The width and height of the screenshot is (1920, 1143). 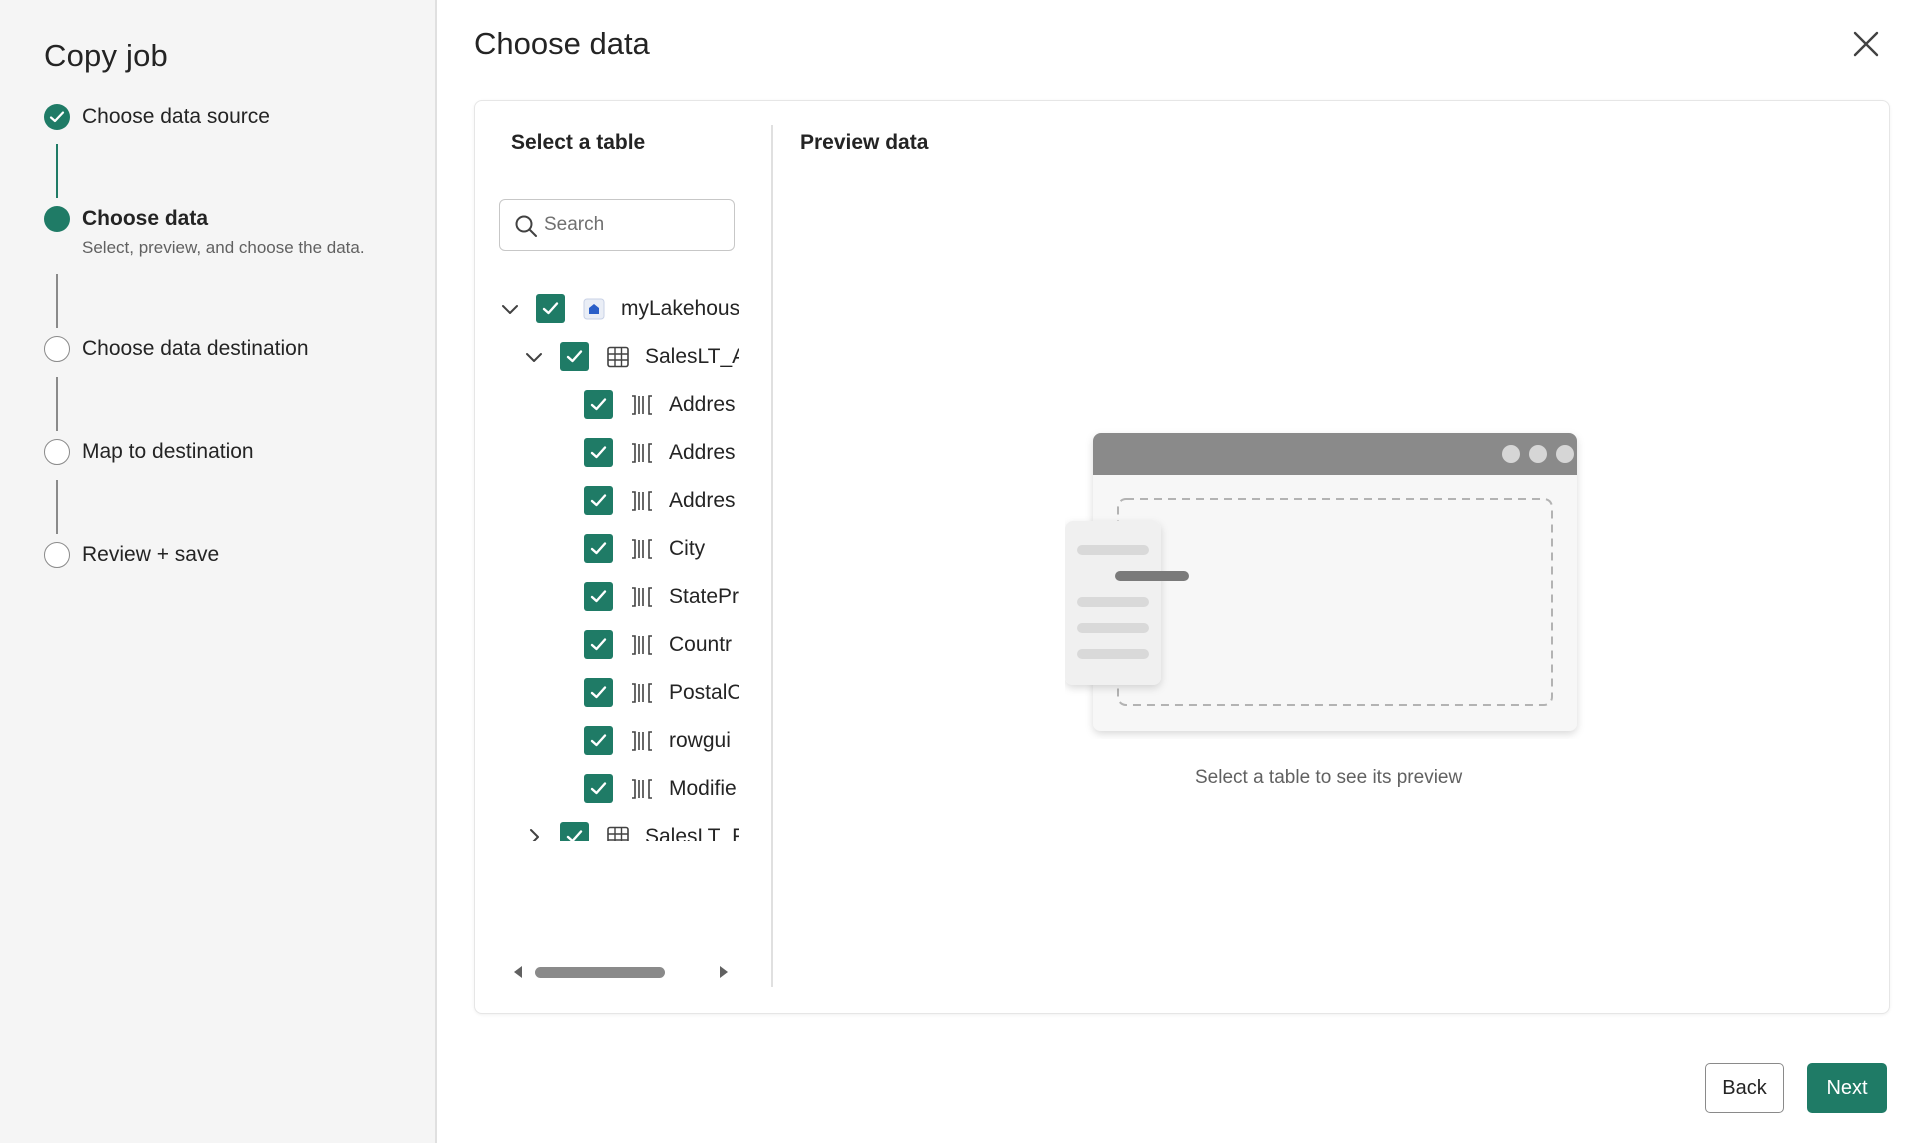 What do you see at coordinates (106, 55) in the screenshot?
I see `sidebar-title: Copy job` at bounding box center [106, 55].